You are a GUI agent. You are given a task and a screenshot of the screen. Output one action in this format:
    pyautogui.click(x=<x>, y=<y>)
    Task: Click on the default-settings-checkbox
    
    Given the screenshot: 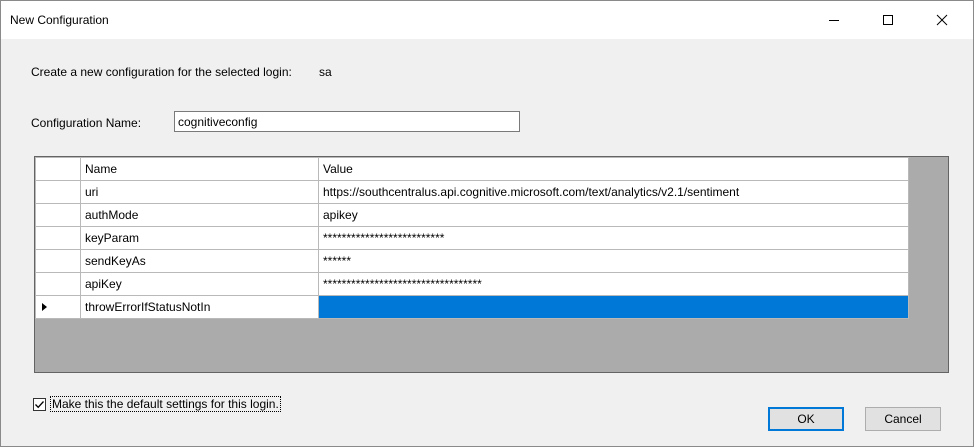 What is the action you would take?
    pyautogui.click(x=39, y=404)
    